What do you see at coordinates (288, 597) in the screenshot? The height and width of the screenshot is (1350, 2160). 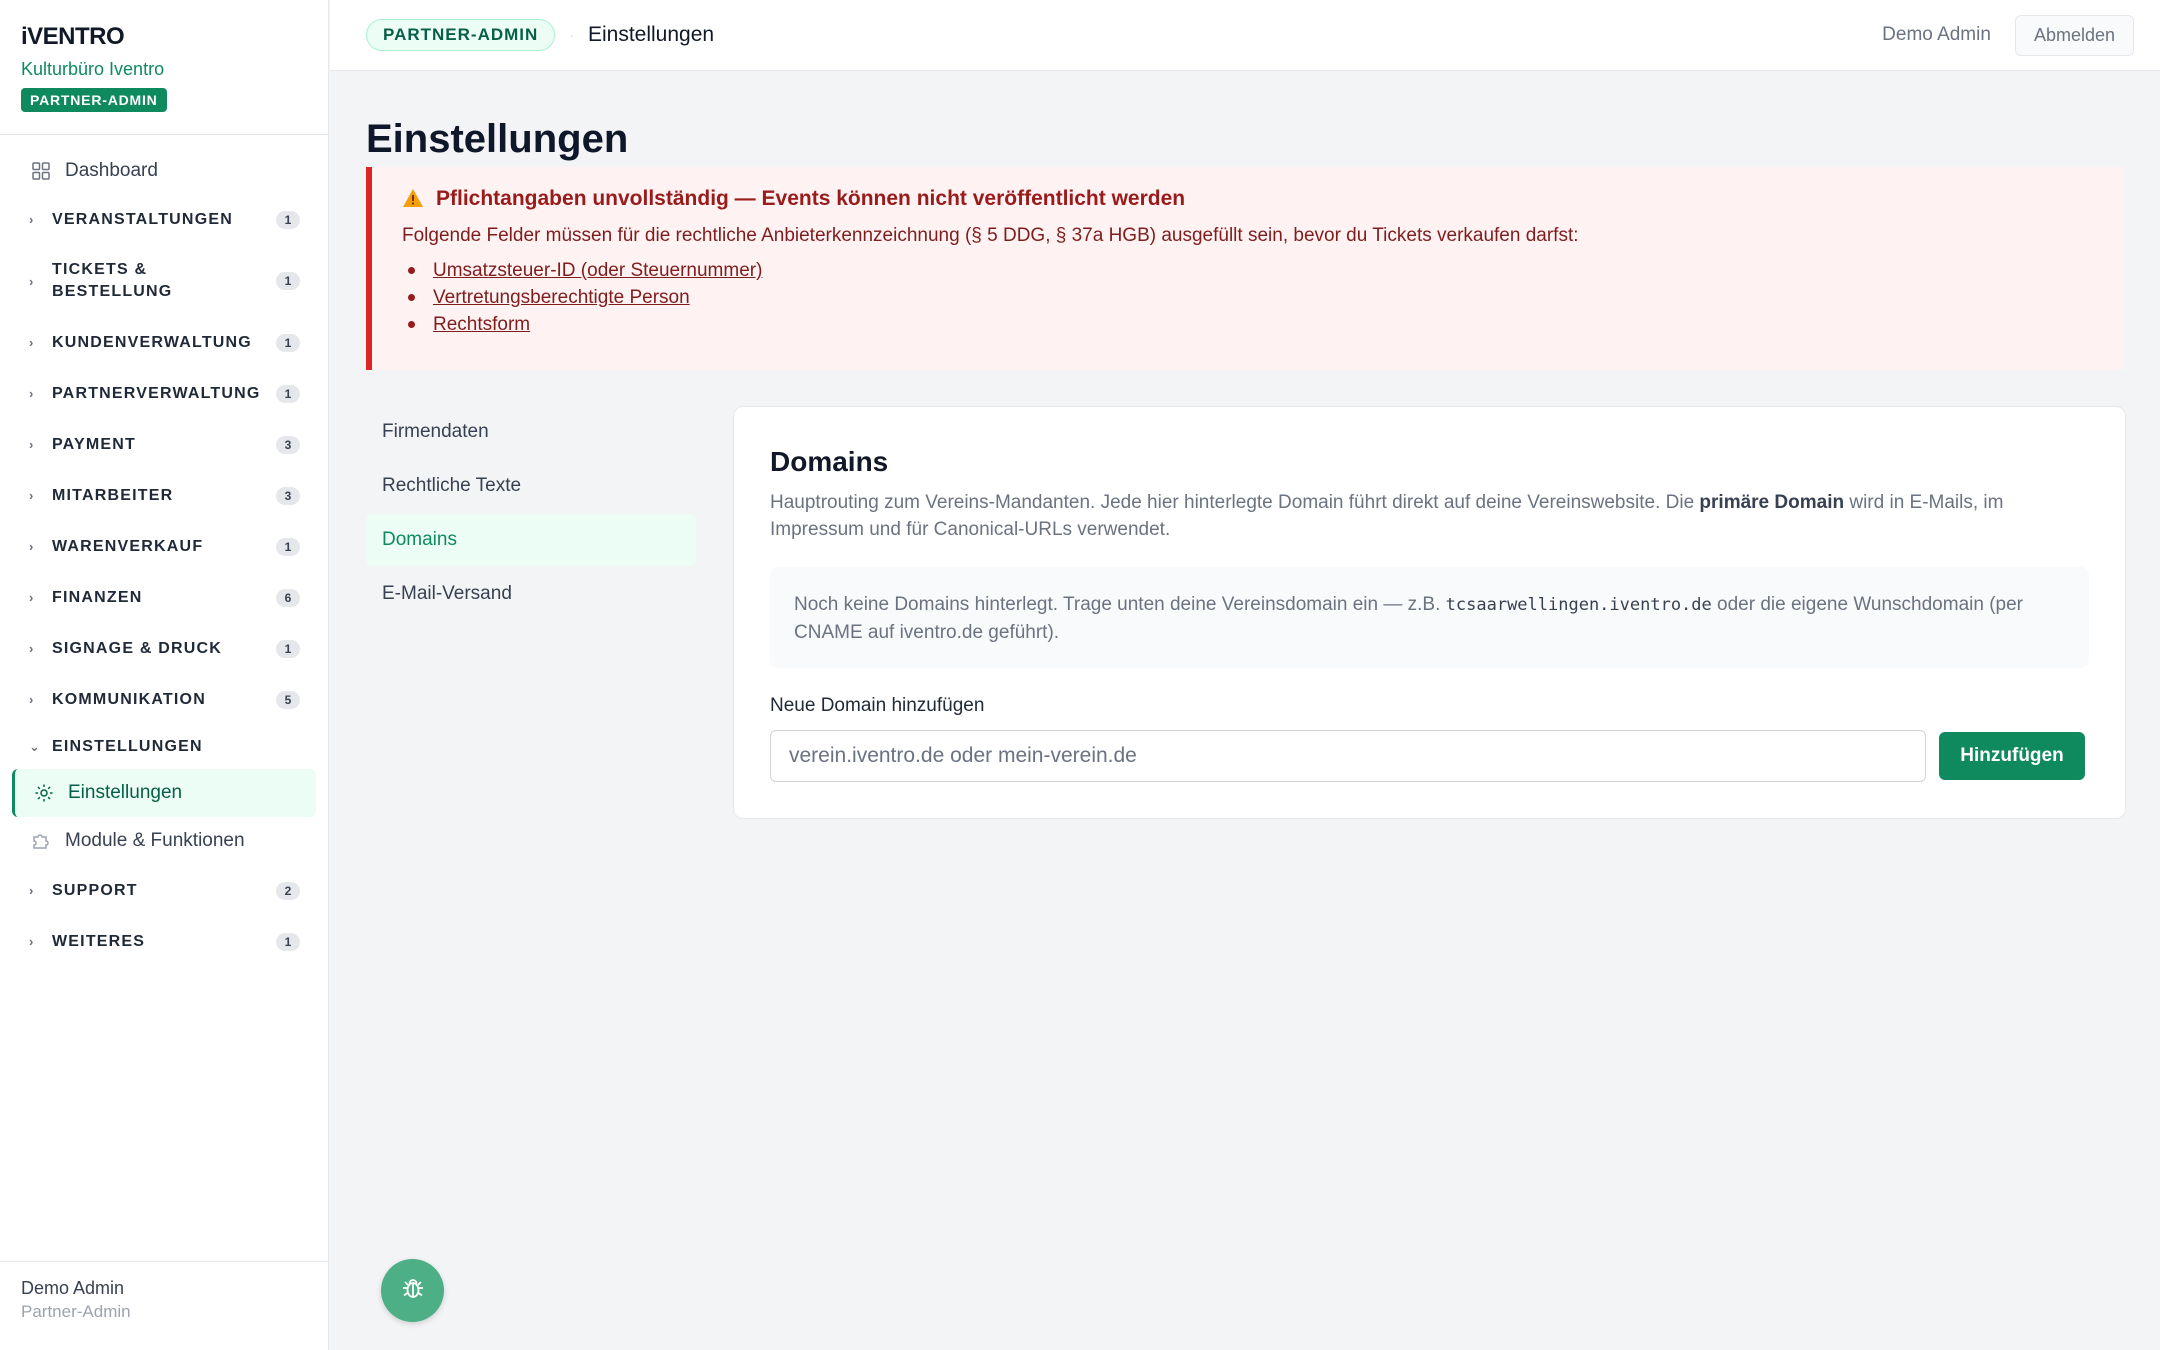 I see `count-badge: 6` at bounding box center [288, 597].